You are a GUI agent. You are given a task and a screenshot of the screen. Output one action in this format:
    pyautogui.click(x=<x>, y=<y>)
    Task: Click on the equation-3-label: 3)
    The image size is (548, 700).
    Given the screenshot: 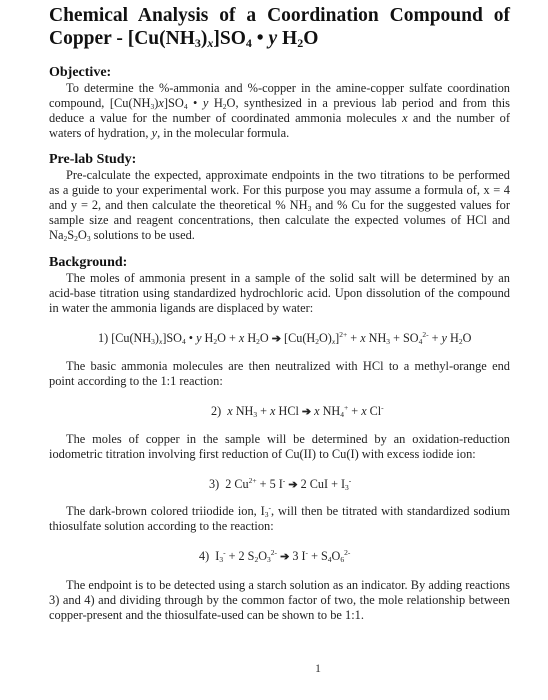 What is the action you would take?
    pyautogui.click(x=214, y=484)
    